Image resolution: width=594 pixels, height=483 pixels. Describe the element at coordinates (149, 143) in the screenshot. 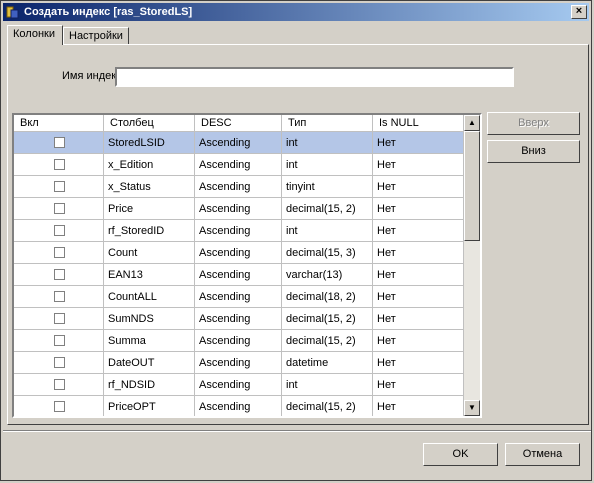

I see `cell-column: StoredLSID` at that location.